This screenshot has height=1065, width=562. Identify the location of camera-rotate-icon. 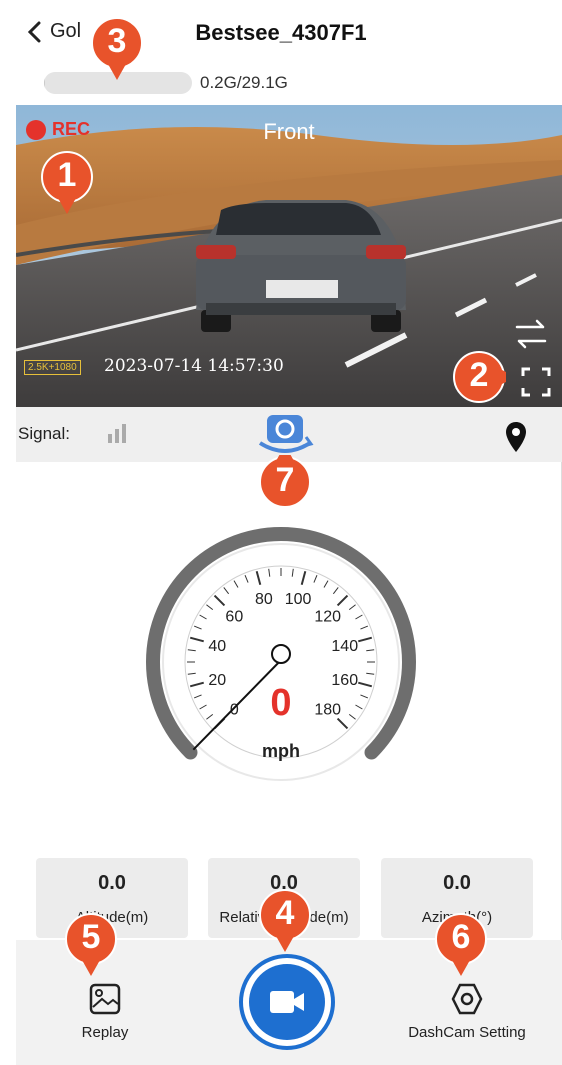
(285, 435).